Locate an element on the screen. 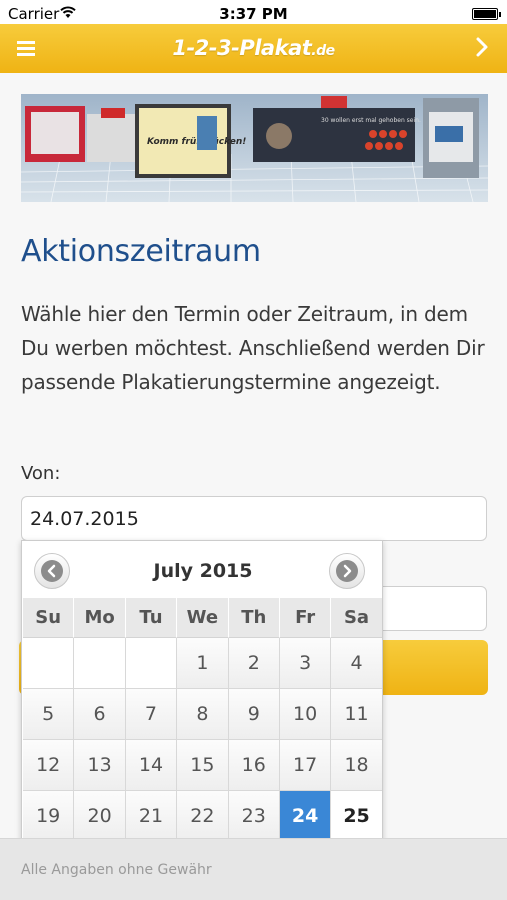  day-cell: 22 is located at coordinates (203, 816).